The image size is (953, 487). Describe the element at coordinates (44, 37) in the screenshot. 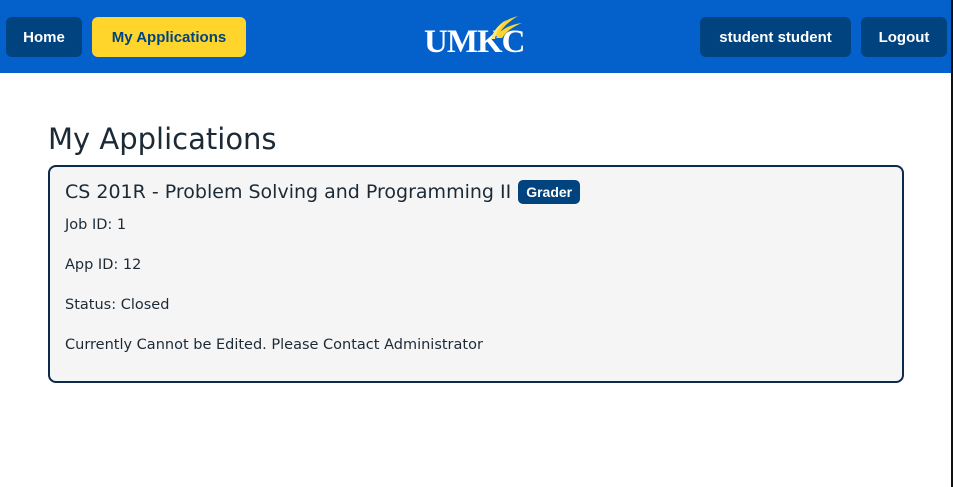

I see `home-button: Home` at that location.